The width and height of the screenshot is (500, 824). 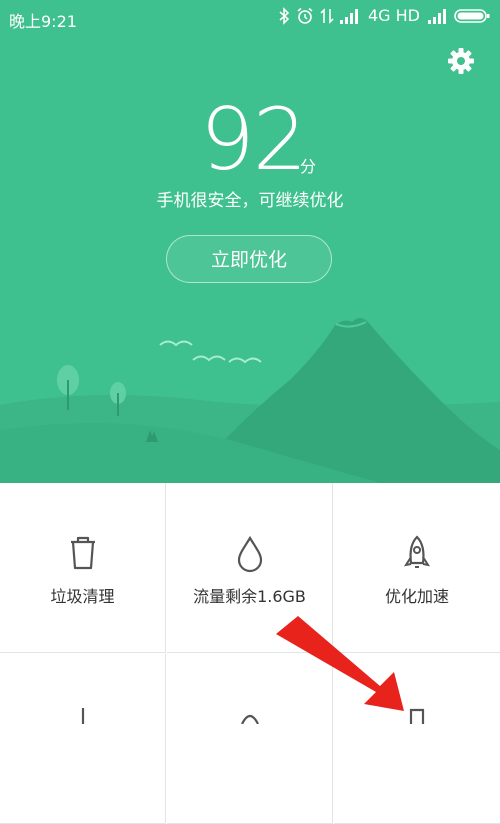 I want to click on security-score: 92 分, so click(x=250, y=140).